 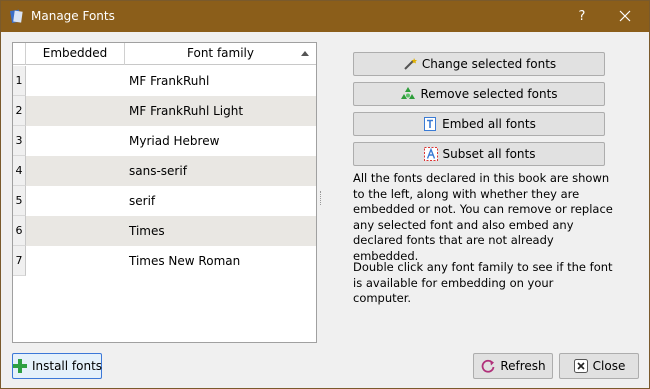 What do you see at coordinates (489, 124) in the screenshot?
I see `embed-all-fonts-label: Embed all fonts` at bounding box center [489, 124].